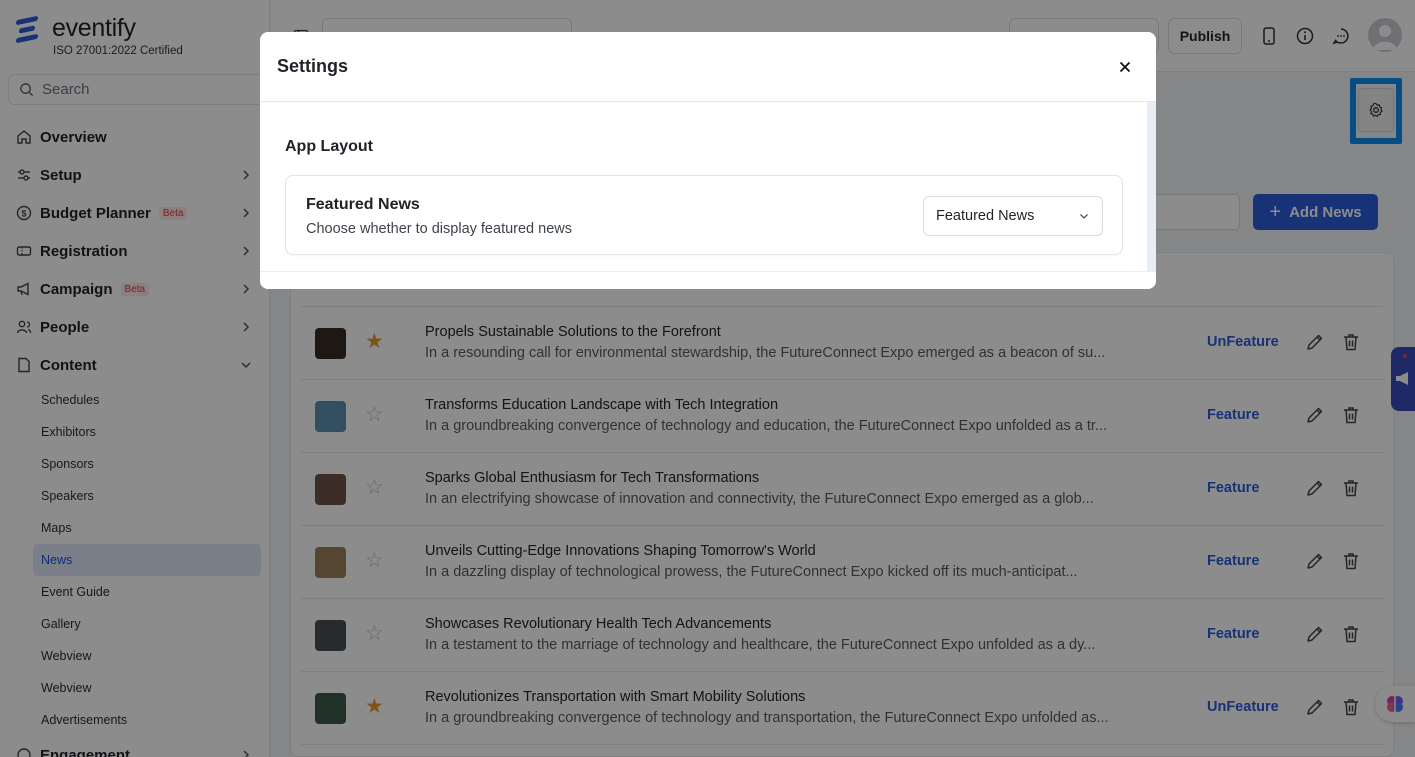 The image size is (1415, 757). I want to click on chevron-down-icon, so click(1084, 216).